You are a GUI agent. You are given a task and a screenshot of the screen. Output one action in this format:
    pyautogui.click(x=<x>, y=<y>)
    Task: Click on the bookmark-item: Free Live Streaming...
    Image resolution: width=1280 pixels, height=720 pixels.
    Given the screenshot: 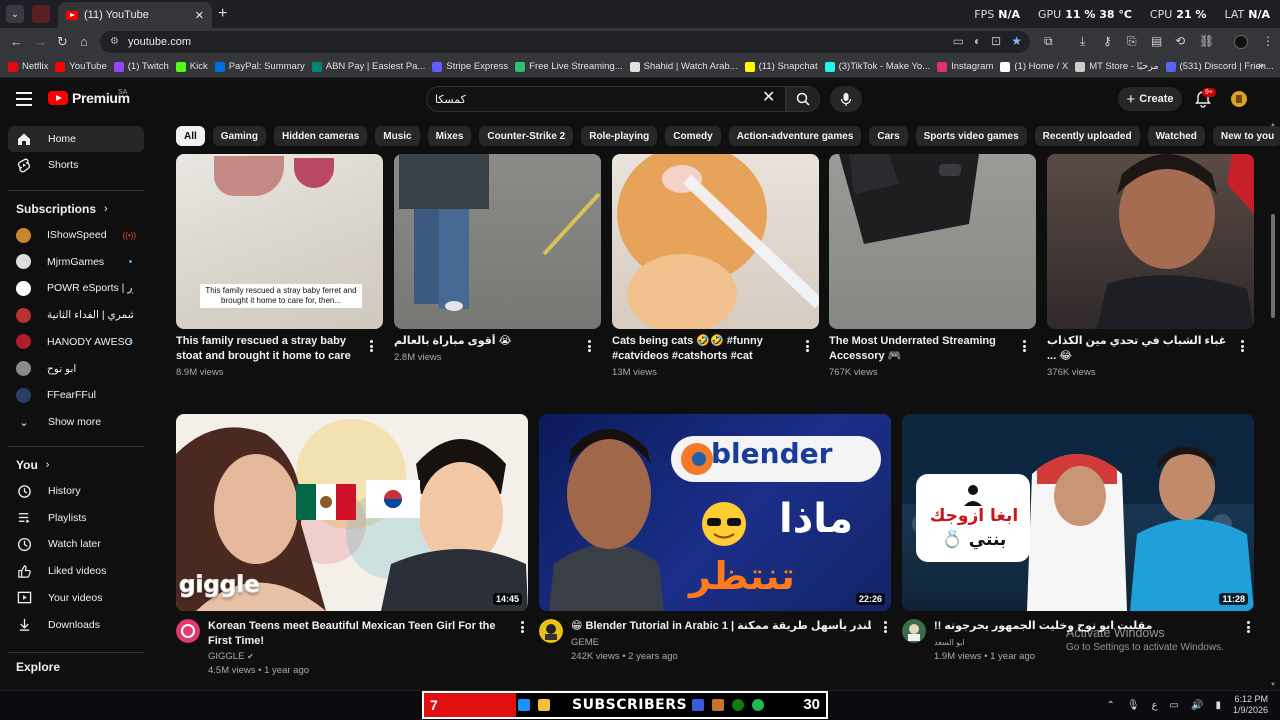 What is the action you would take?
    pyautogui.click(x=572, y=66)
    